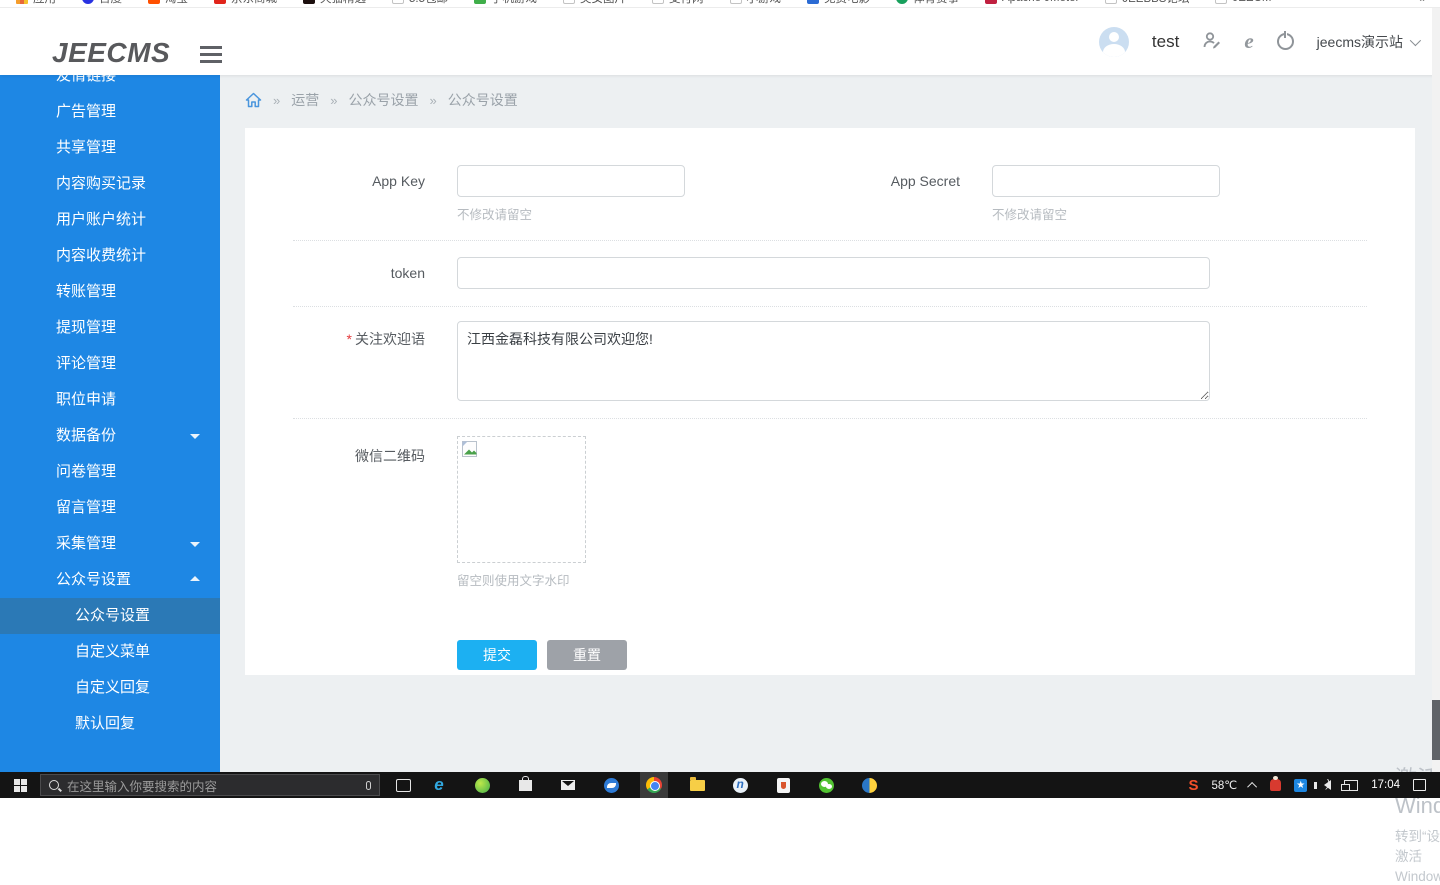 The height and width of the screenshot is (885, 1440). Describe the element at coordinates (1147, 3) in the screenshot. I see `bookmark-item: JEEBBS论坛` at that location.